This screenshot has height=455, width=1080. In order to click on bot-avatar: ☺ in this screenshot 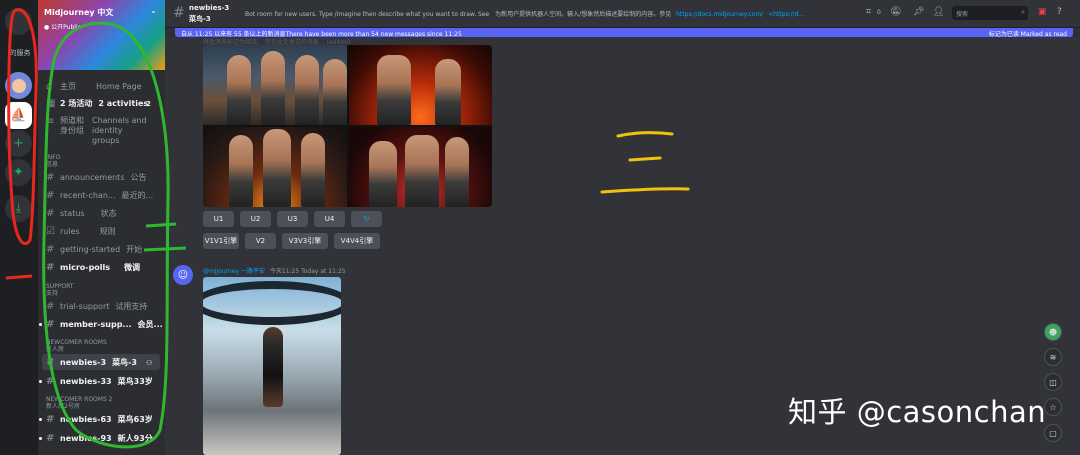, I will do `click(183, 275)`.